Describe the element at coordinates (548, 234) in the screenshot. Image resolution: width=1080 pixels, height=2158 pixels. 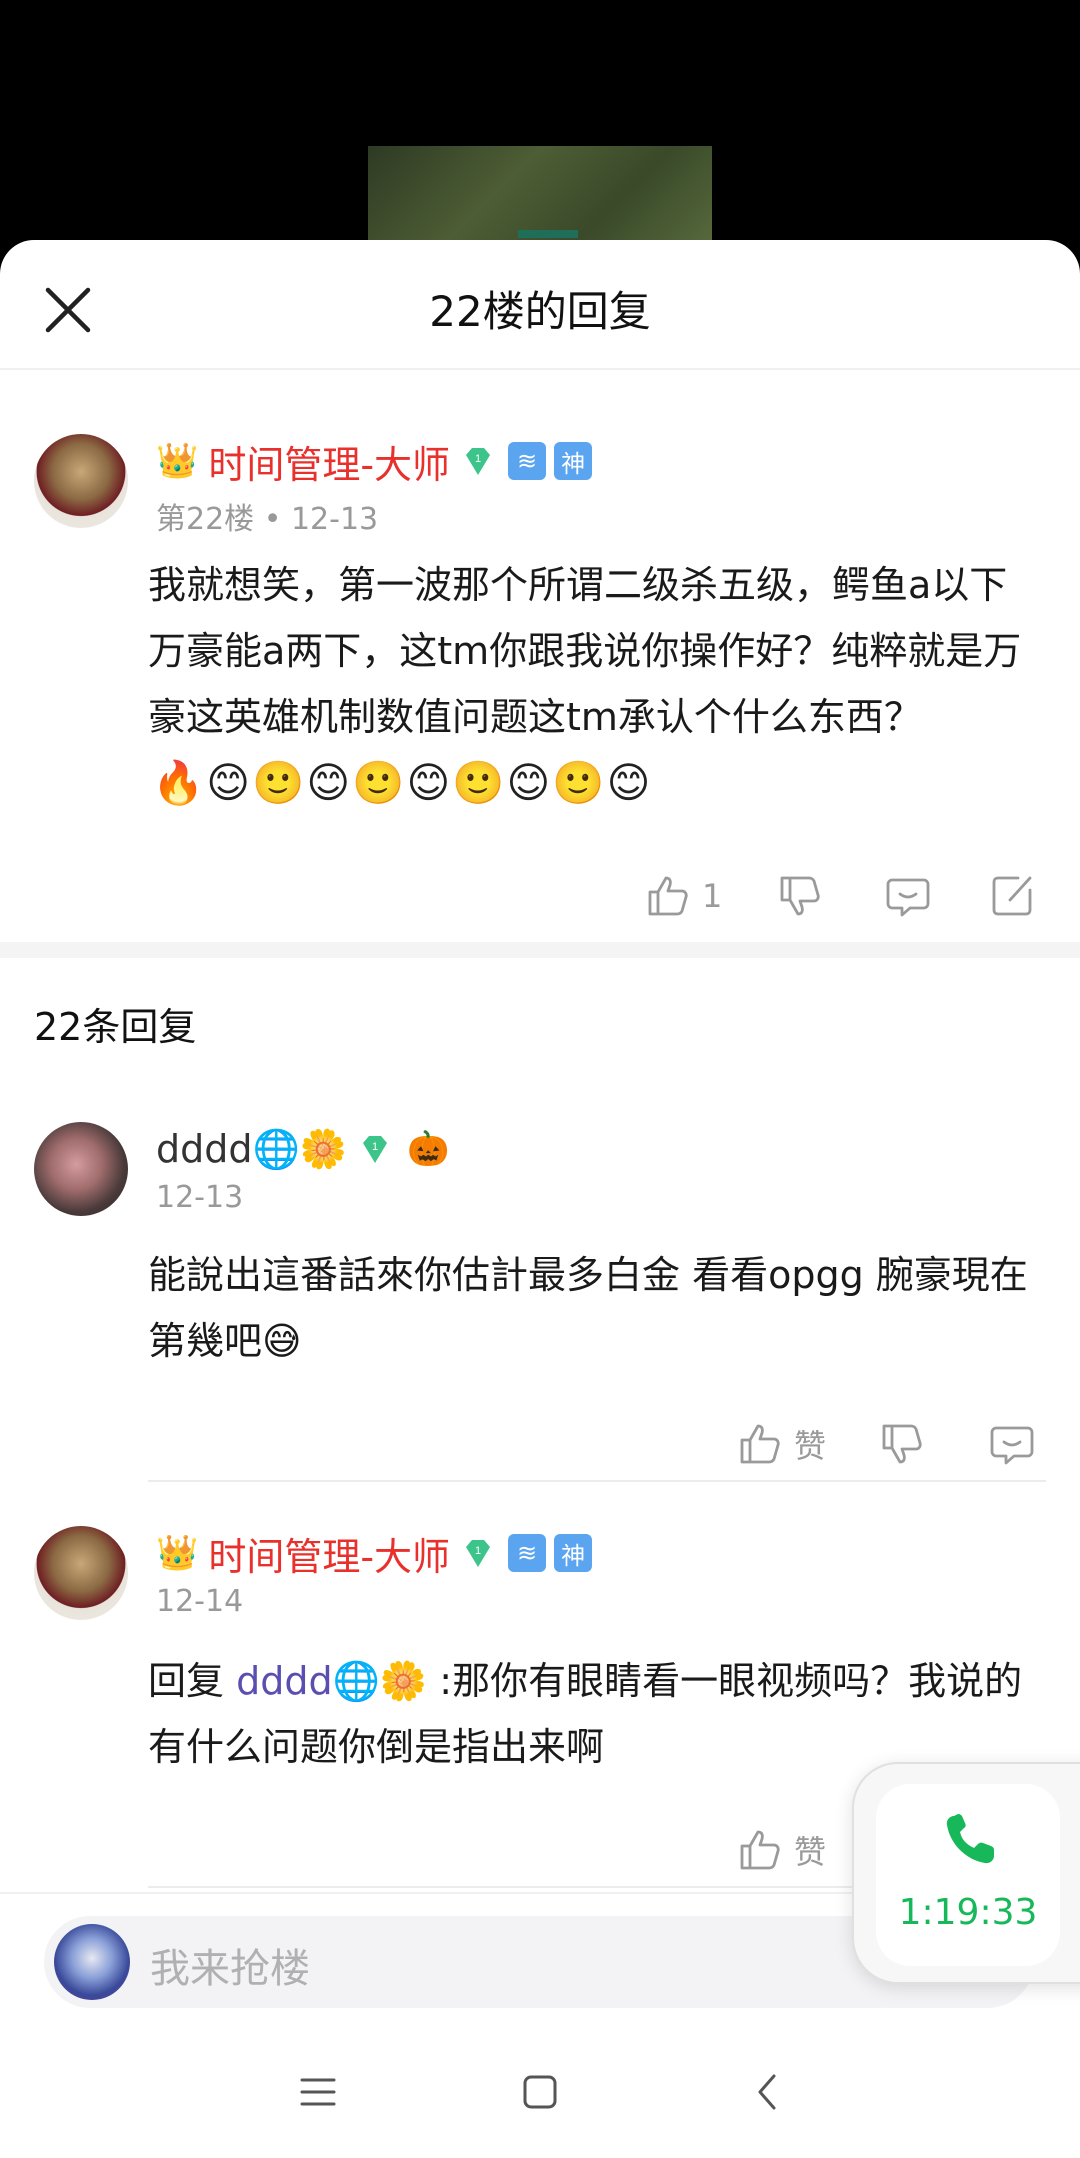
I see `video-progress` at that location.